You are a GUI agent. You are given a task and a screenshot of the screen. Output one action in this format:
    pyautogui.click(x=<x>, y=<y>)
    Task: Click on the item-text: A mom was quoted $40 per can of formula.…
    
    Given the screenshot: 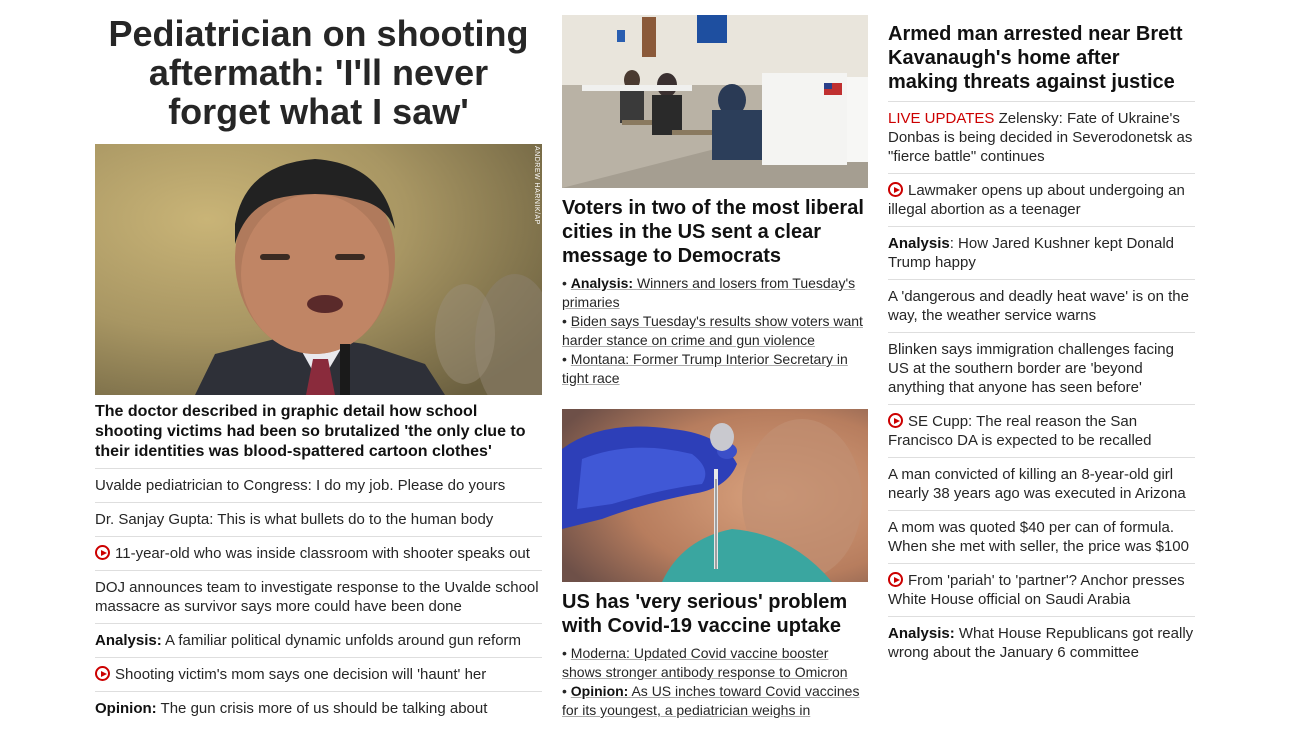 What is the action you would take?
    pyautogui.click(x=1038, y=537)
    